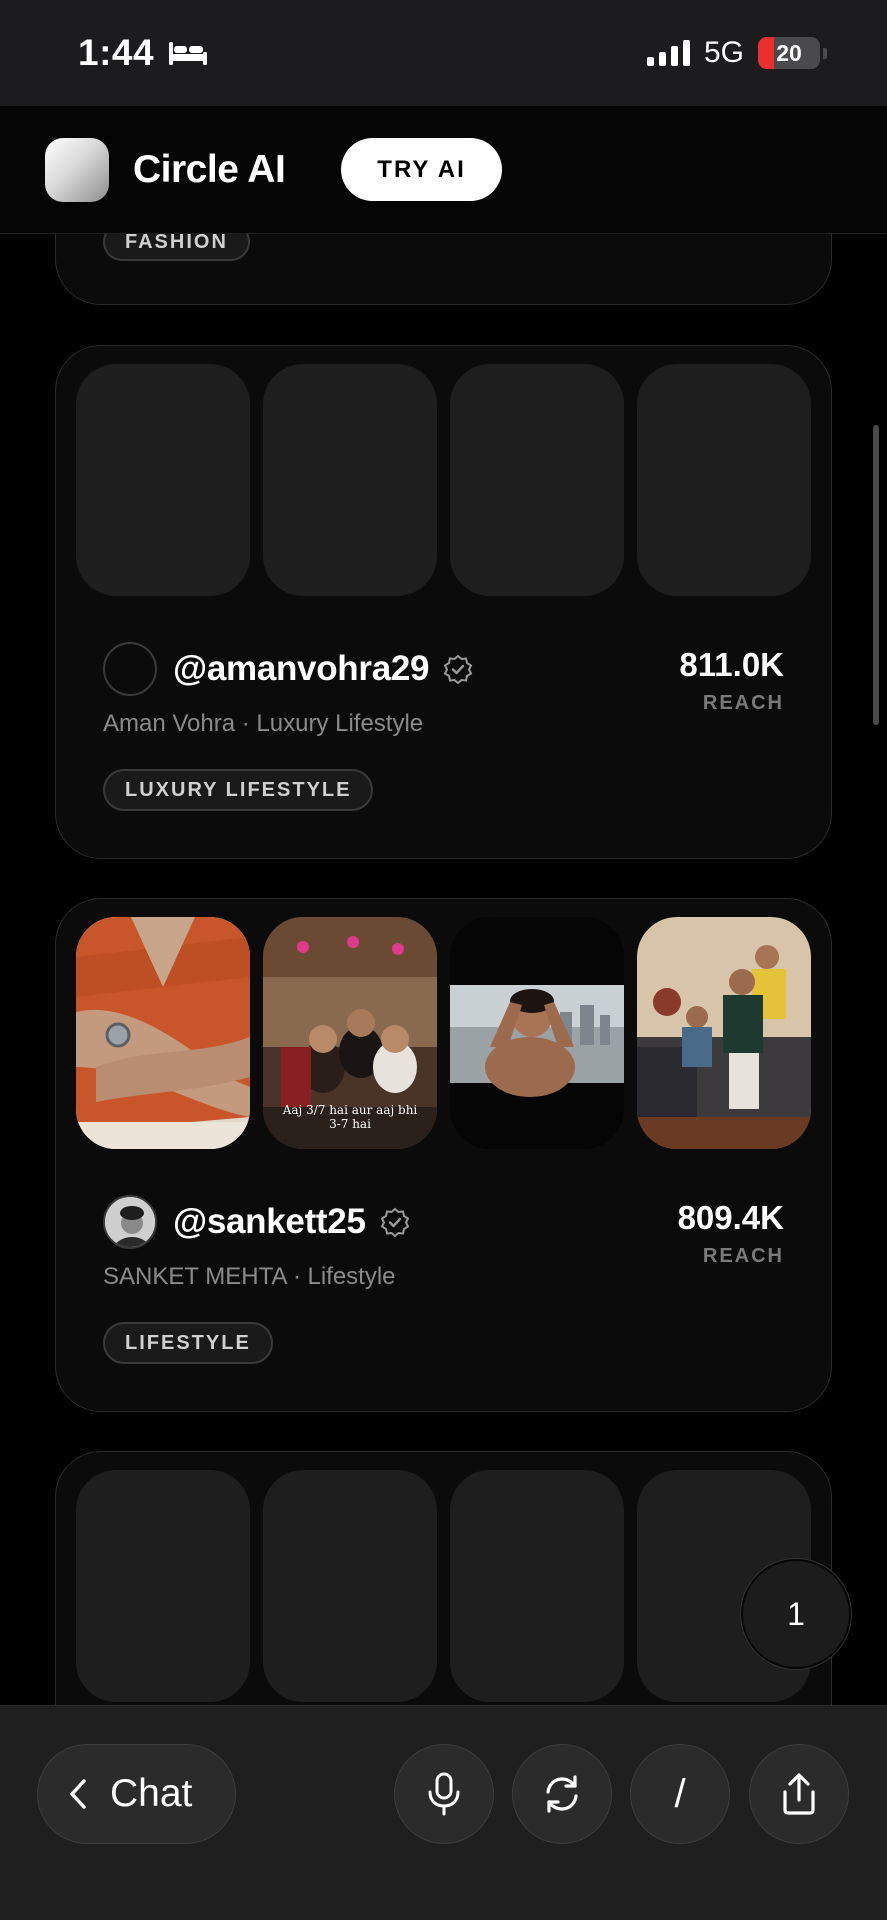 The width and height of the screenshot is (887, 1920). Describe the element at coordinates (77, 169) in the screenshot. I see `app-logo` at that location.